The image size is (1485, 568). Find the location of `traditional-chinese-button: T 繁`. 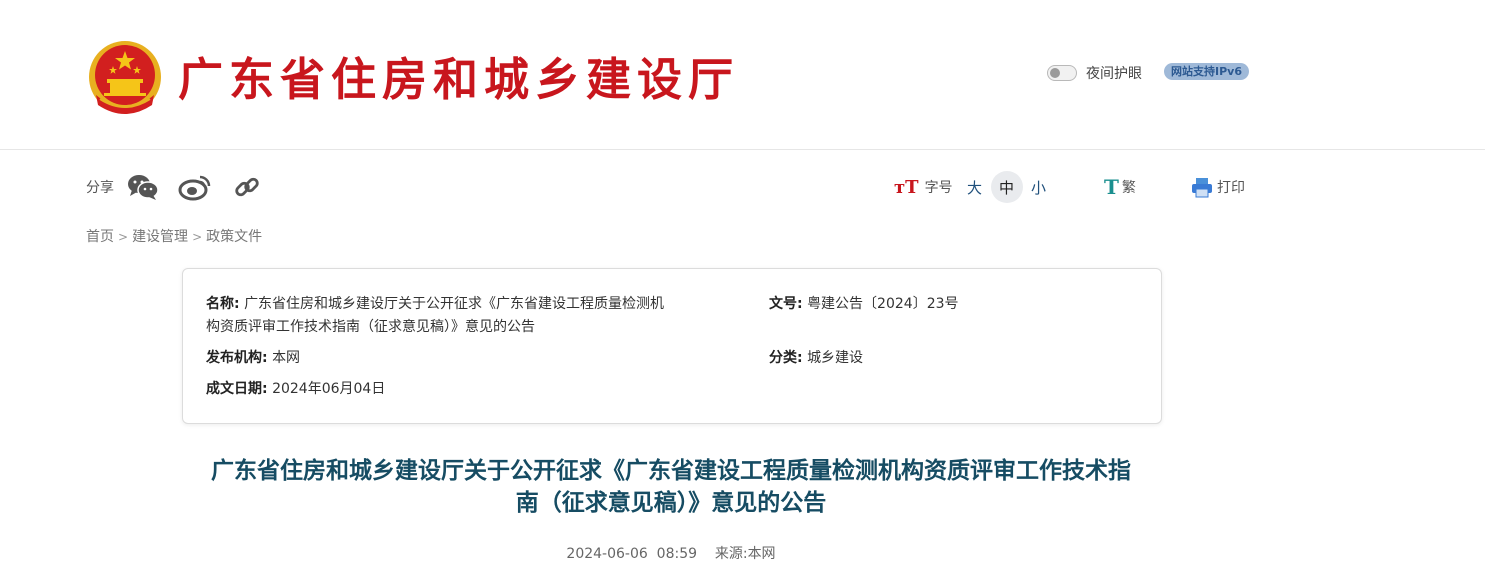

traditional-chinese-button: T 繁 is located at coordinates (1120, 187).